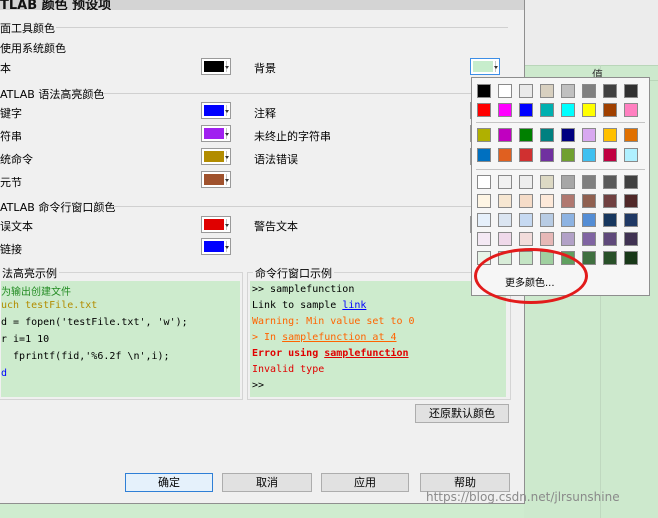  I want to click on cmd-line: > In samplefunction at 4, so click(324, 337).